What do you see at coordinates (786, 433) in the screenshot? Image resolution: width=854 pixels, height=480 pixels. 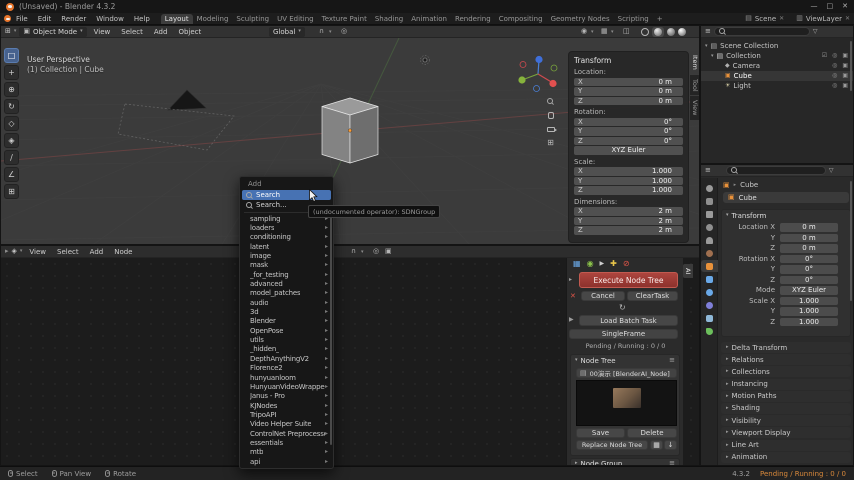 I see `properties-section-header: Viewport Display` at bounding box center [786, 433].